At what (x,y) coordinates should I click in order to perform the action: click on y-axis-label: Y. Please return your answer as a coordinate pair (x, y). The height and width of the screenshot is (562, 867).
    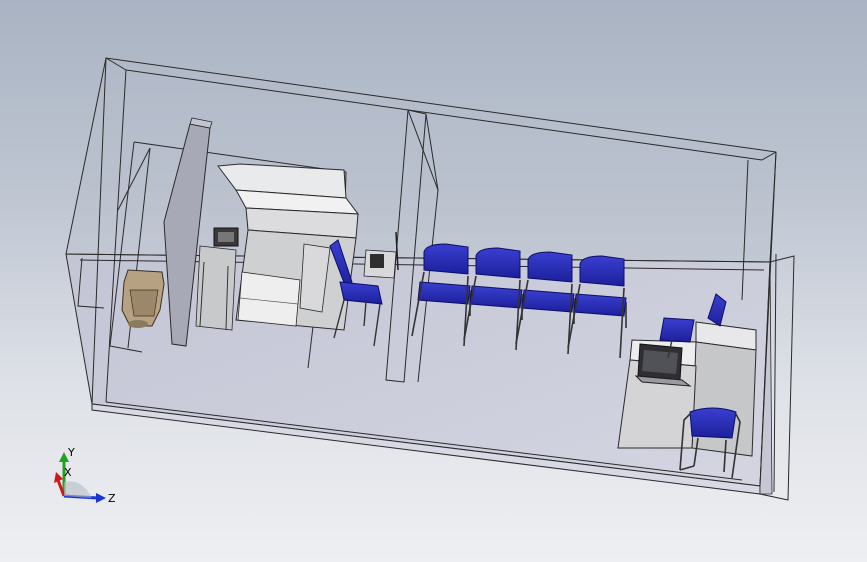
    Looking at the image, I should click on (71, 452).